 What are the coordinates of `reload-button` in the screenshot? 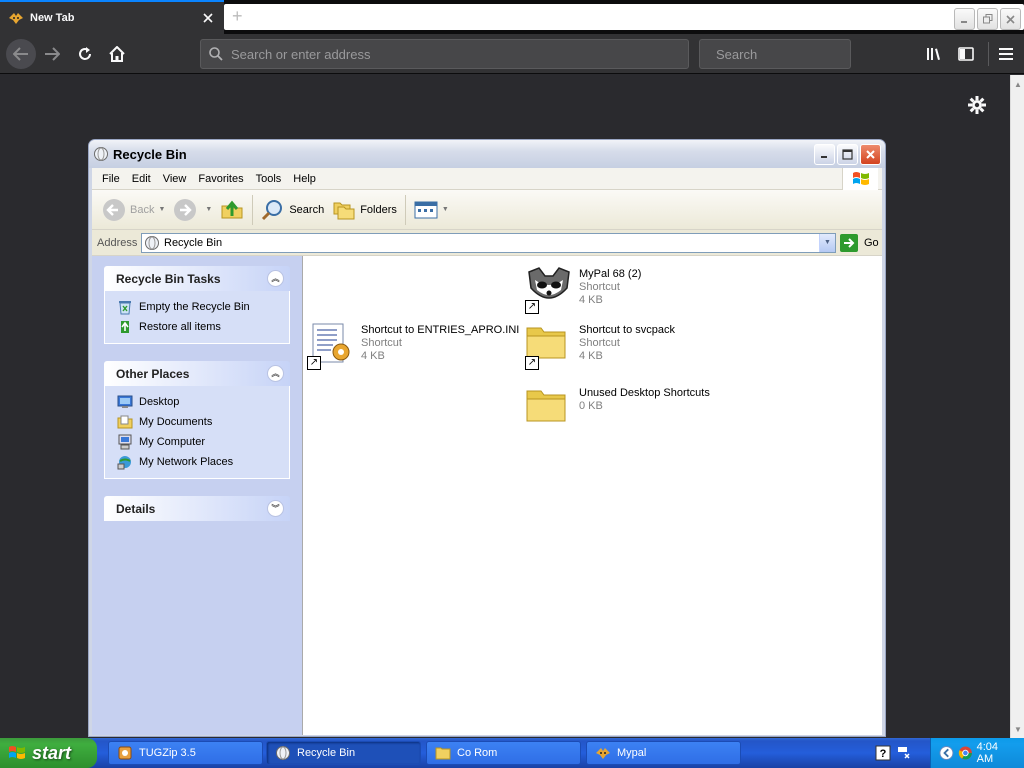 It's located at (85, 54).